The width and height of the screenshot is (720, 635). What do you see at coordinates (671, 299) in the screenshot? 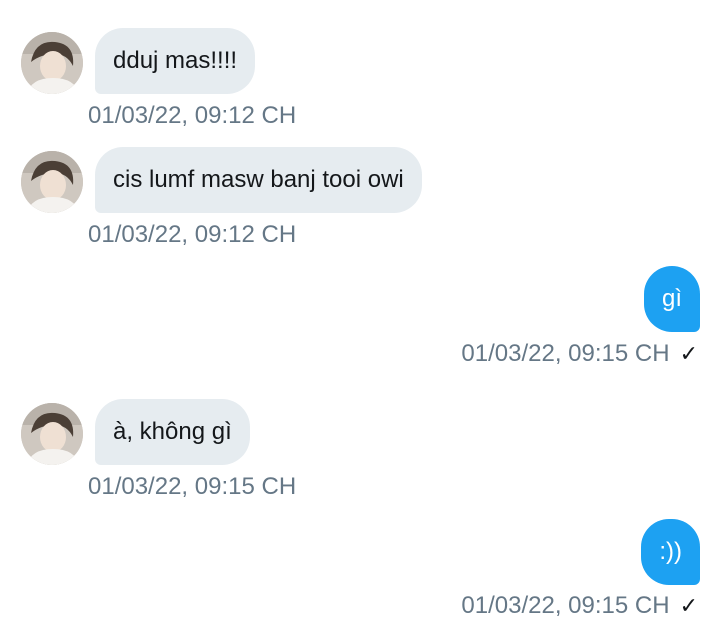
I see `message-bubble: gì` at bounding box center [671, 299].